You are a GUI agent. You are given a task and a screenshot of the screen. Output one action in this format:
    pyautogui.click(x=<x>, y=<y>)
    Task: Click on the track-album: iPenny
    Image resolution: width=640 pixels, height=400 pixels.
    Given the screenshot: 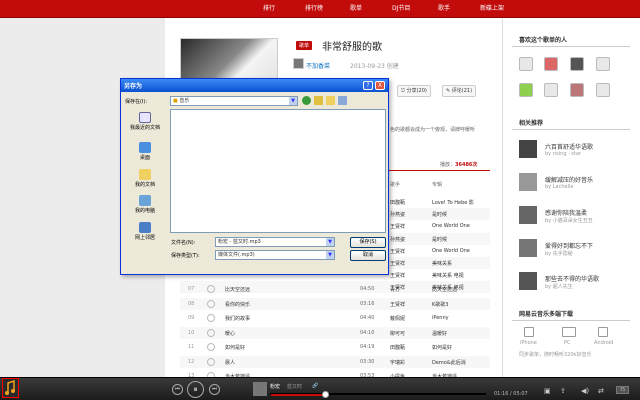 What is the action you would take?
    pyautogui.click(x=440, y=318)
    